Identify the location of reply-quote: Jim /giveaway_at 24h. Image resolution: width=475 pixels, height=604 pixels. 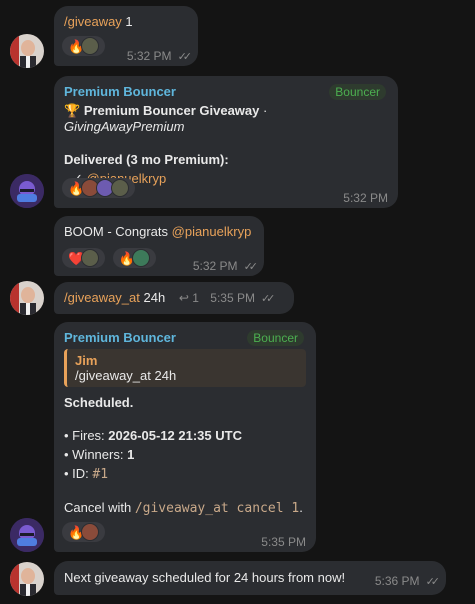
(185, 368).